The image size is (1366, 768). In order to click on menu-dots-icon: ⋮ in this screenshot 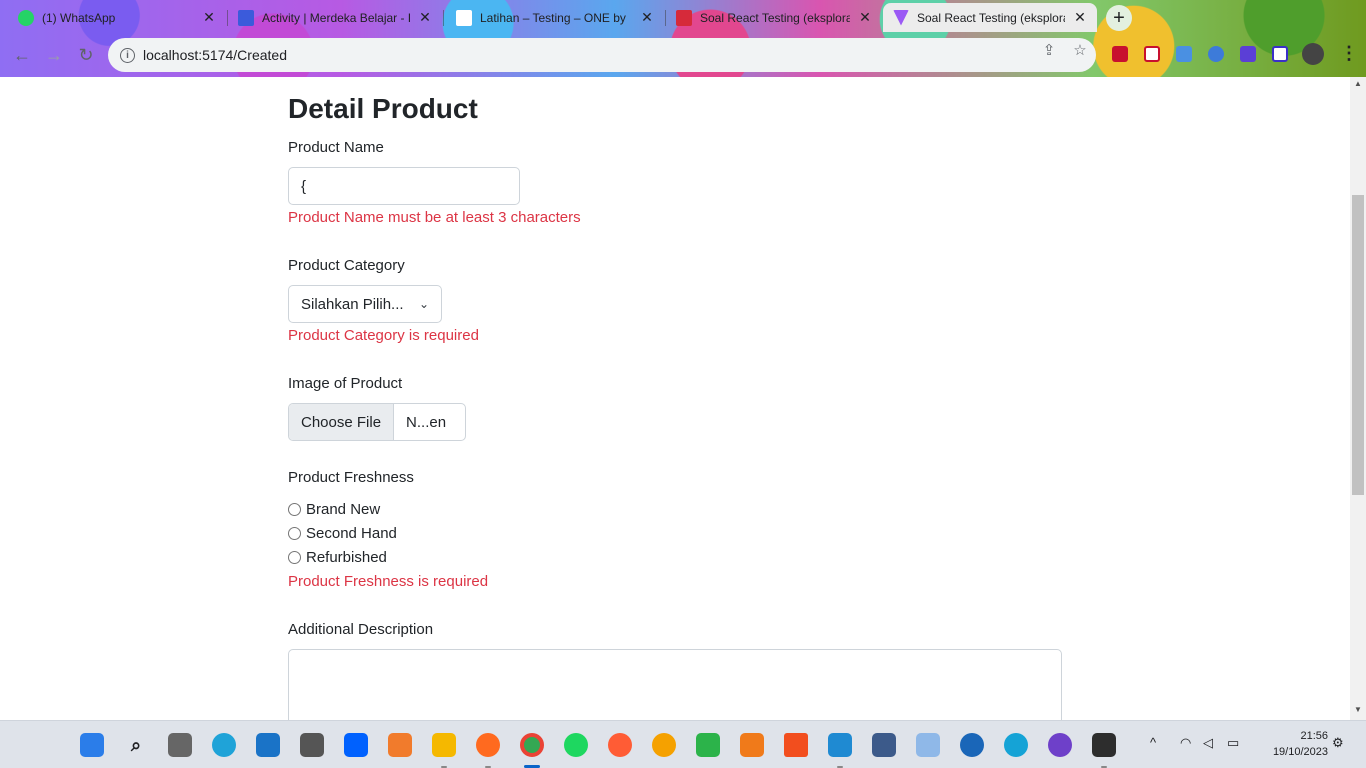, I will do `click(1349, 53)`.